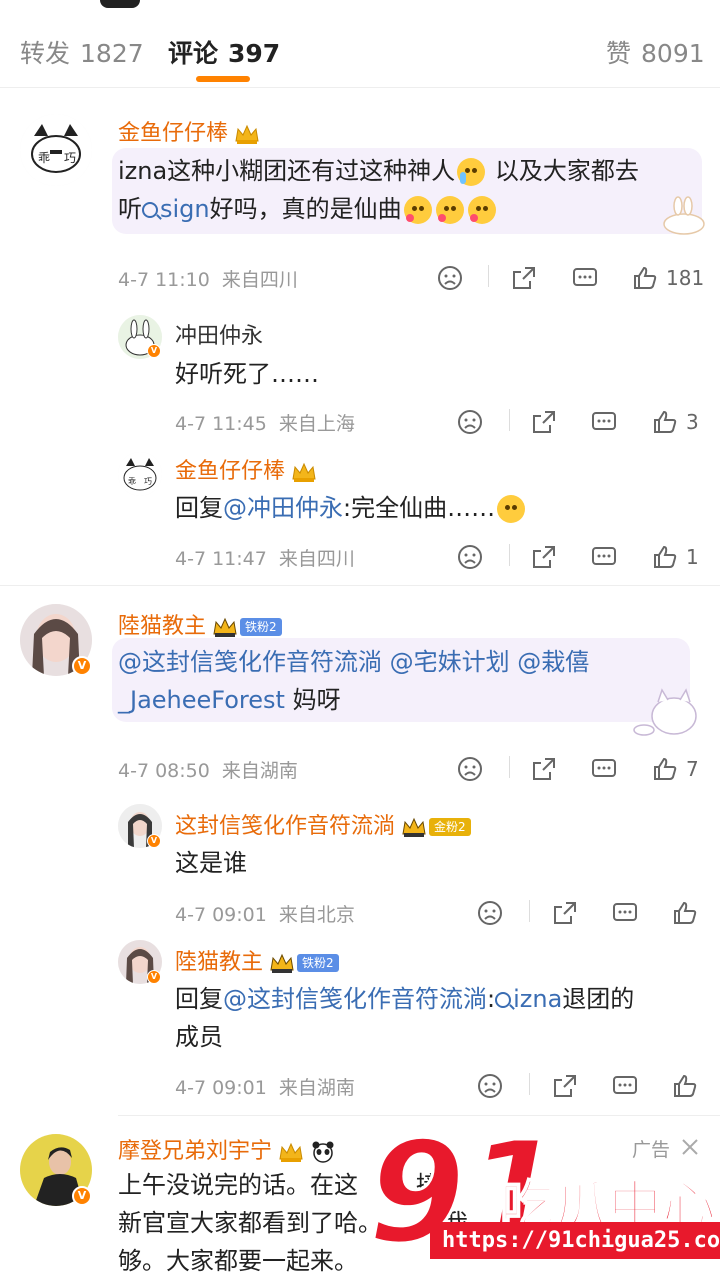 This screenshot has height=1280, width=720. What do you see at coordinates (675, 420) in the screenshot?
I see `like-button: 3` at bounding box center [675, 420].